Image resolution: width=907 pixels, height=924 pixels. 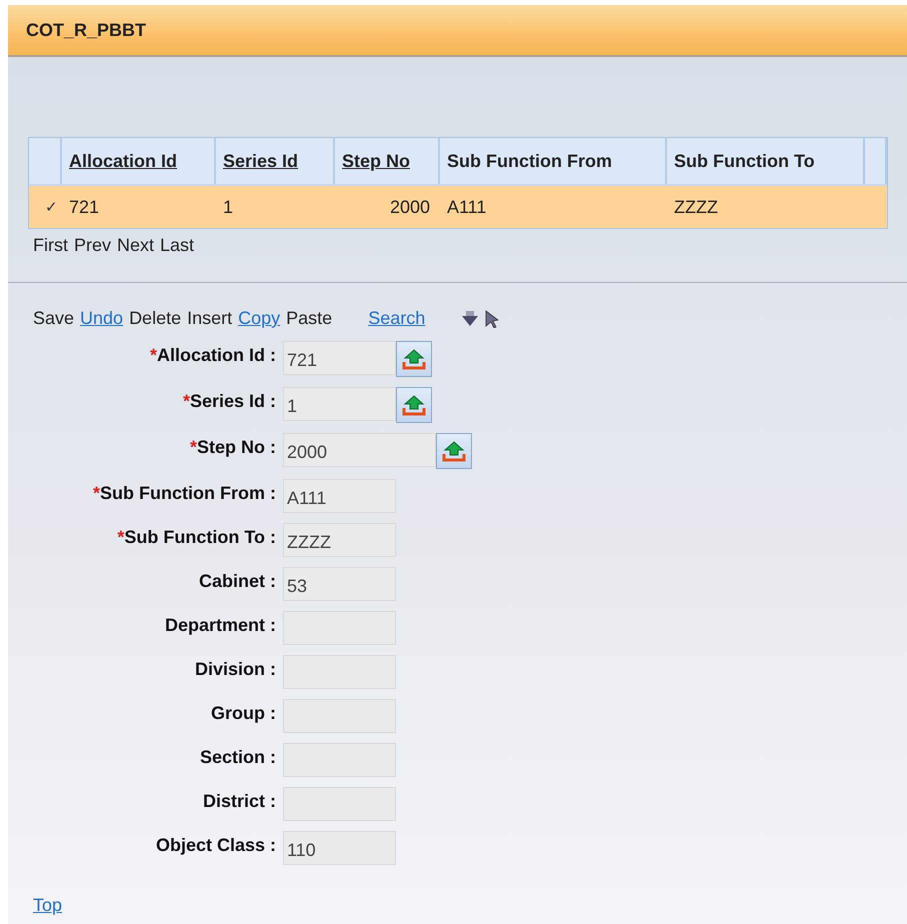 I want to click on field-label: Department :, so click(x=220, y=625).